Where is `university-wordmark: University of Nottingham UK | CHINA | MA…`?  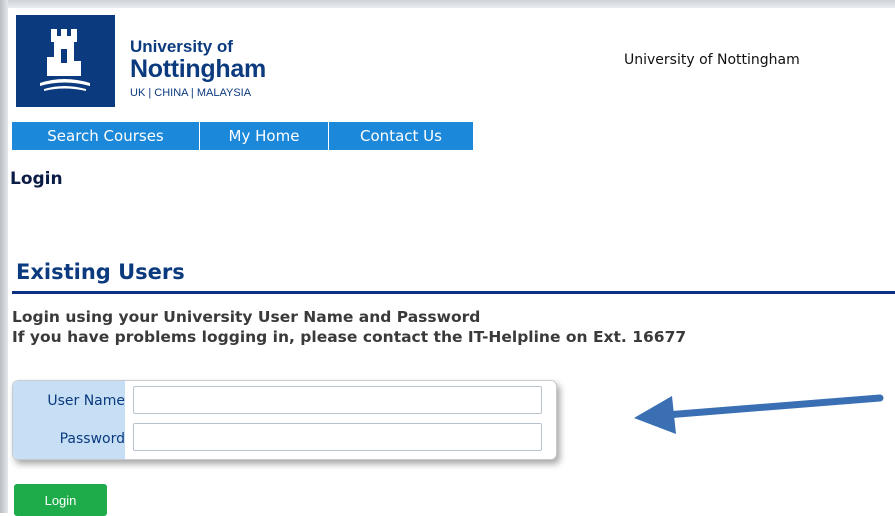 university-wordmark: University of Nottingham UK | CHINA | MA… is located at coordinates (198, 69).